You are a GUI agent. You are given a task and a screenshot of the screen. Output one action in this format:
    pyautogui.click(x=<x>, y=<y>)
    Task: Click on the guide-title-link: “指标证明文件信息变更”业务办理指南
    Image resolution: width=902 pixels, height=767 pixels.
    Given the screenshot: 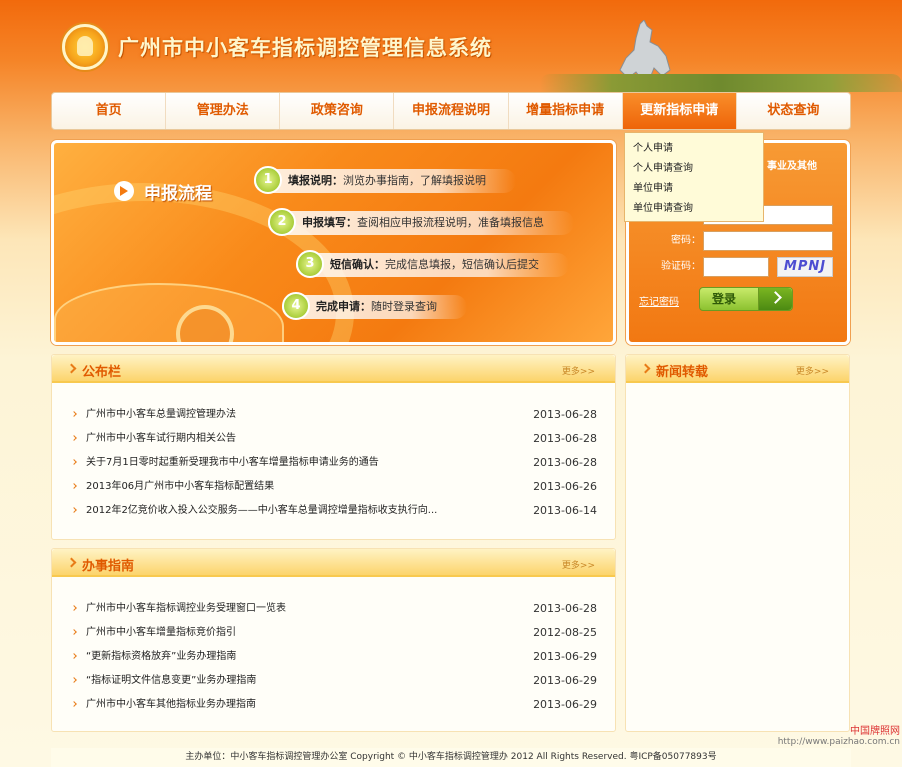 What is the action you would take?
    pyautogui.click(x=171, y=681)
    